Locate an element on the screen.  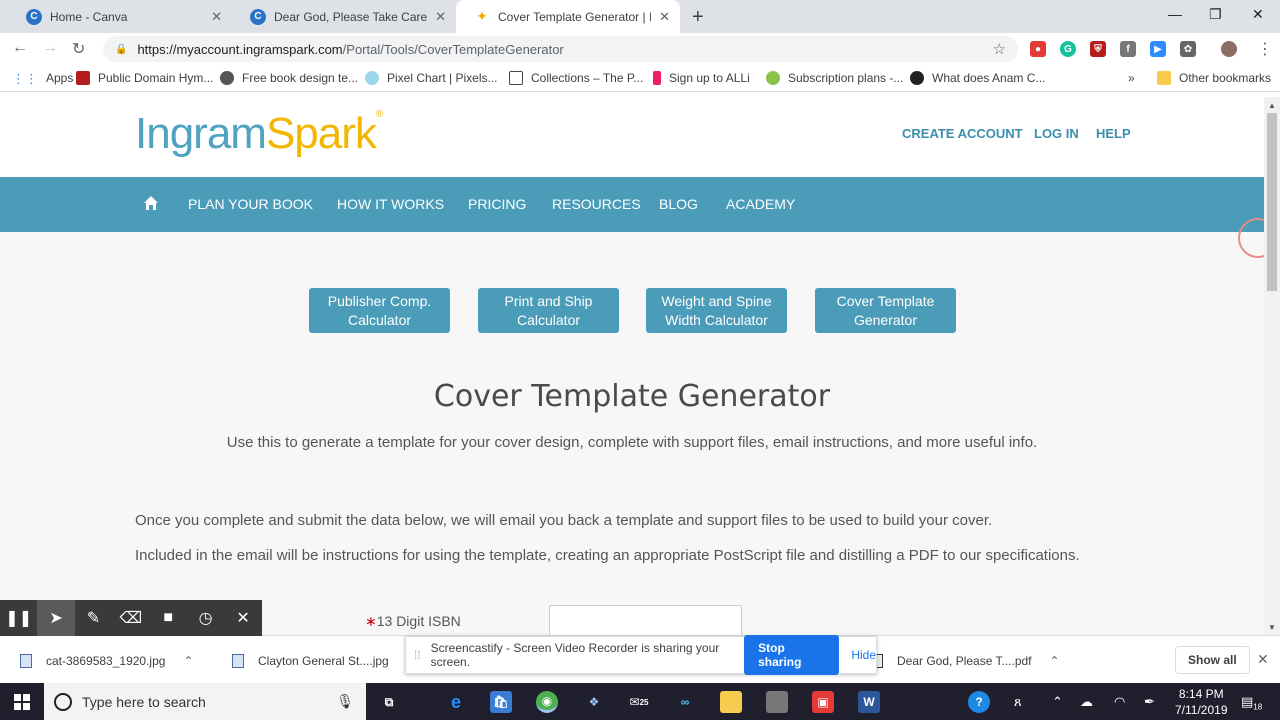
eraser-icon: ⌫ is located at coordinates (130, 618).